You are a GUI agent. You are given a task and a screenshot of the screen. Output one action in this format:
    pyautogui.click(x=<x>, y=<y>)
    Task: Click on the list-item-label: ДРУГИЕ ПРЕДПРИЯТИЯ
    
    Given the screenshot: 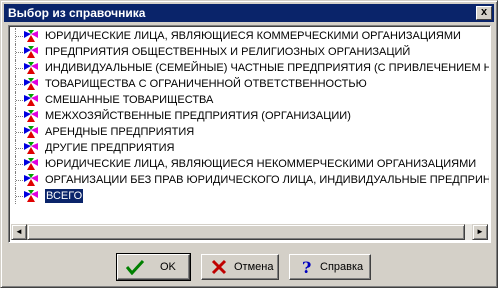 What is the action you would take?
    pyautogui.click(x=110, y=148)
    